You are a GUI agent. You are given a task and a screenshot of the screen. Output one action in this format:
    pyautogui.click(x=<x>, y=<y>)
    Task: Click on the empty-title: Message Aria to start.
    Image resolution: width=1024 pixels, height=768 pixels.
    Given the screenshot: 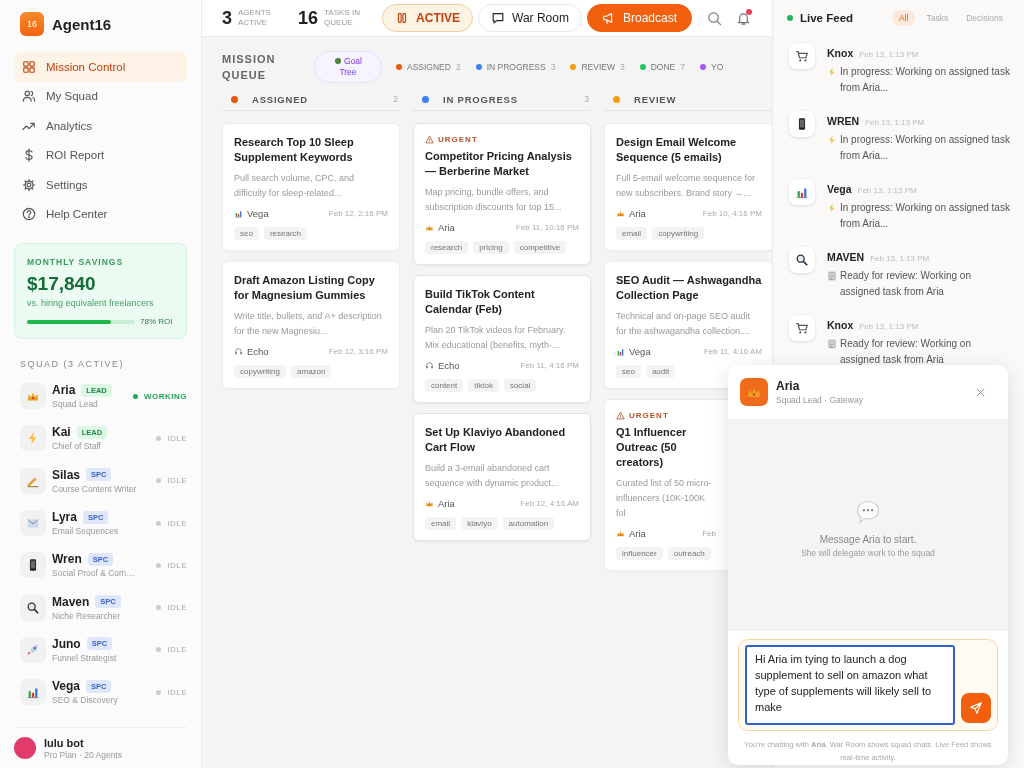 What is the action you would take?
    pyautogui.click(x=868, y=539)
    